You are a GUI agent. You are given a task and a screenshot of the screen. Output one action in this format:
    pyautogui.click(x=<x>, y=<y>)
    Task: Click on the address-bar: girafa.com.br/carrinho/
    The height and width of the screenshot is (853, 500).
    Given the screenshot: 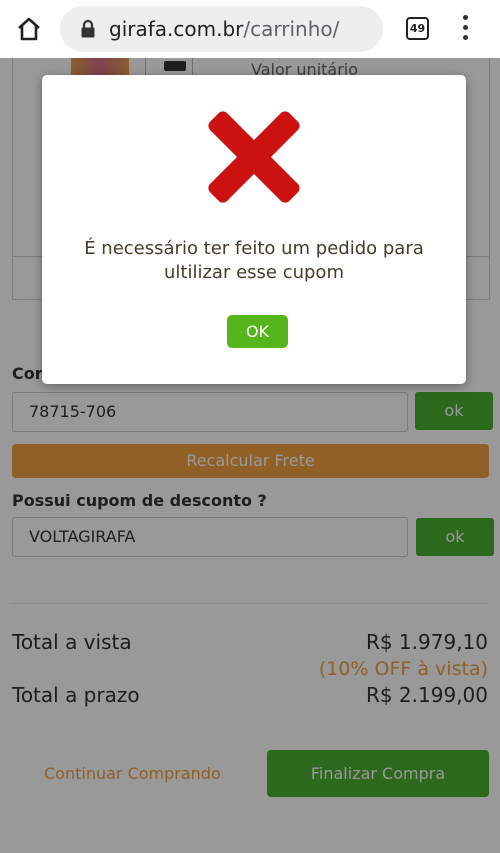 What is the action you would take?
    pyautogui.click(x=221, y=29)
    